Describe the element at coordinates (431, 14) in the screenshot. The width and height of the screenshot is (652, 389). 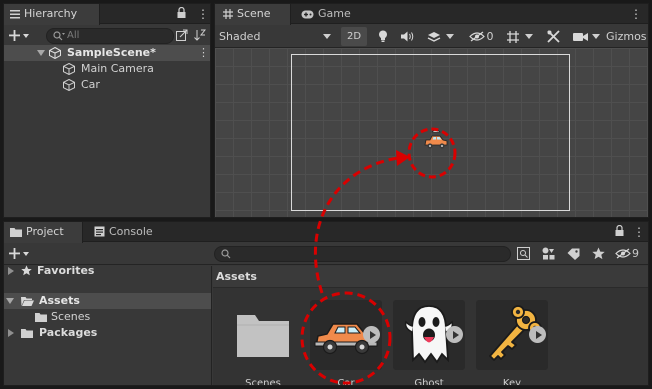
I see `scene-tabbar: Scene Game ⋮` at that location.